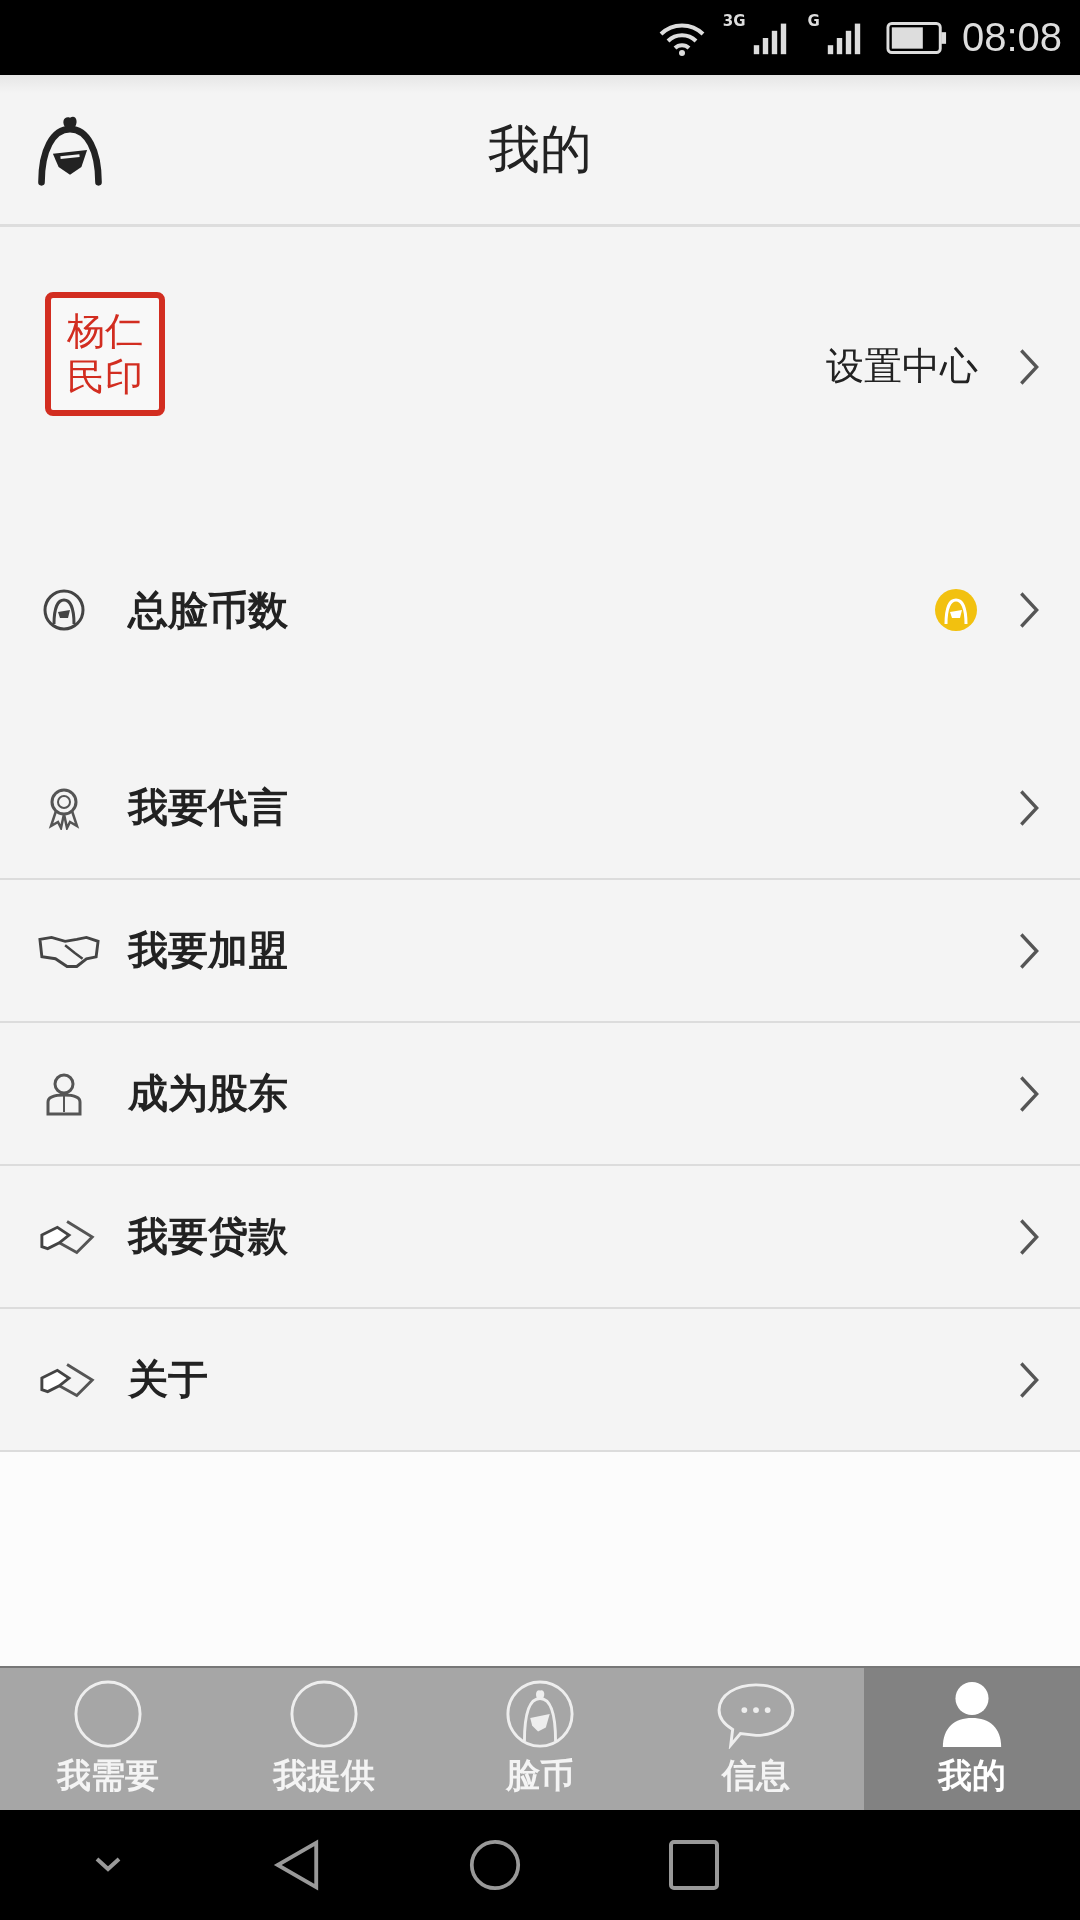  I want to click on seal-avatar: 杨仁 民印, so click(105, 353).